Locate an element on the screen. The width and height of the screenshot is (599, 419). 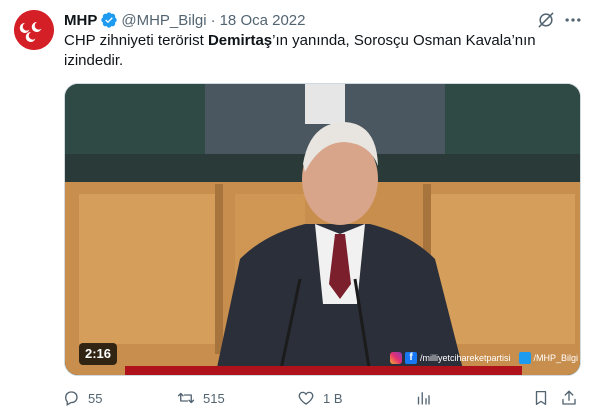
video-watermark: f /milliyetcihareketpartisi /MHP_Bilgi is located at coordinates (484, 358).